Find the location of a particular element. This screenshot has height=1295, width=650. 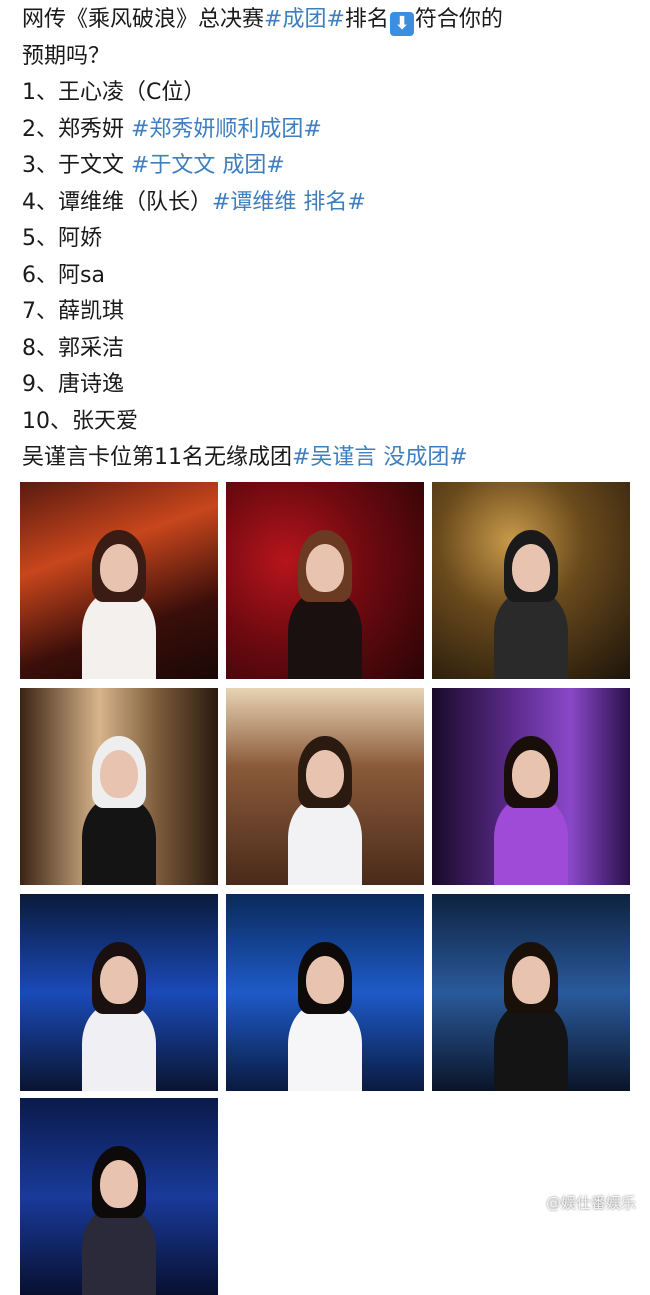

post-text-segment: 3、于文文 is located at coordinates (76, 165).